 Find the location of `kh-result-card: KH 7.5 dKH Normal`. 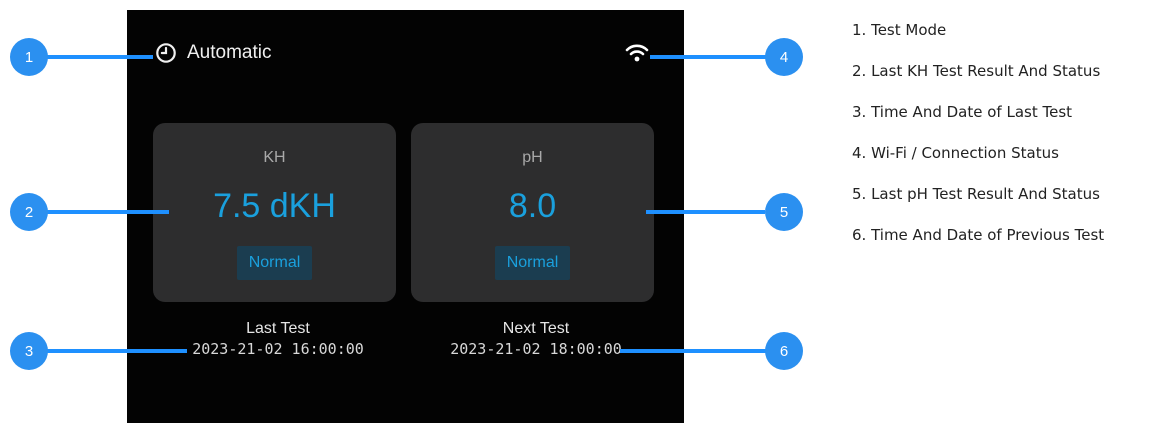

kh-result-card: KH 7.5 dKH Normal is located at coordinates (274, 212).